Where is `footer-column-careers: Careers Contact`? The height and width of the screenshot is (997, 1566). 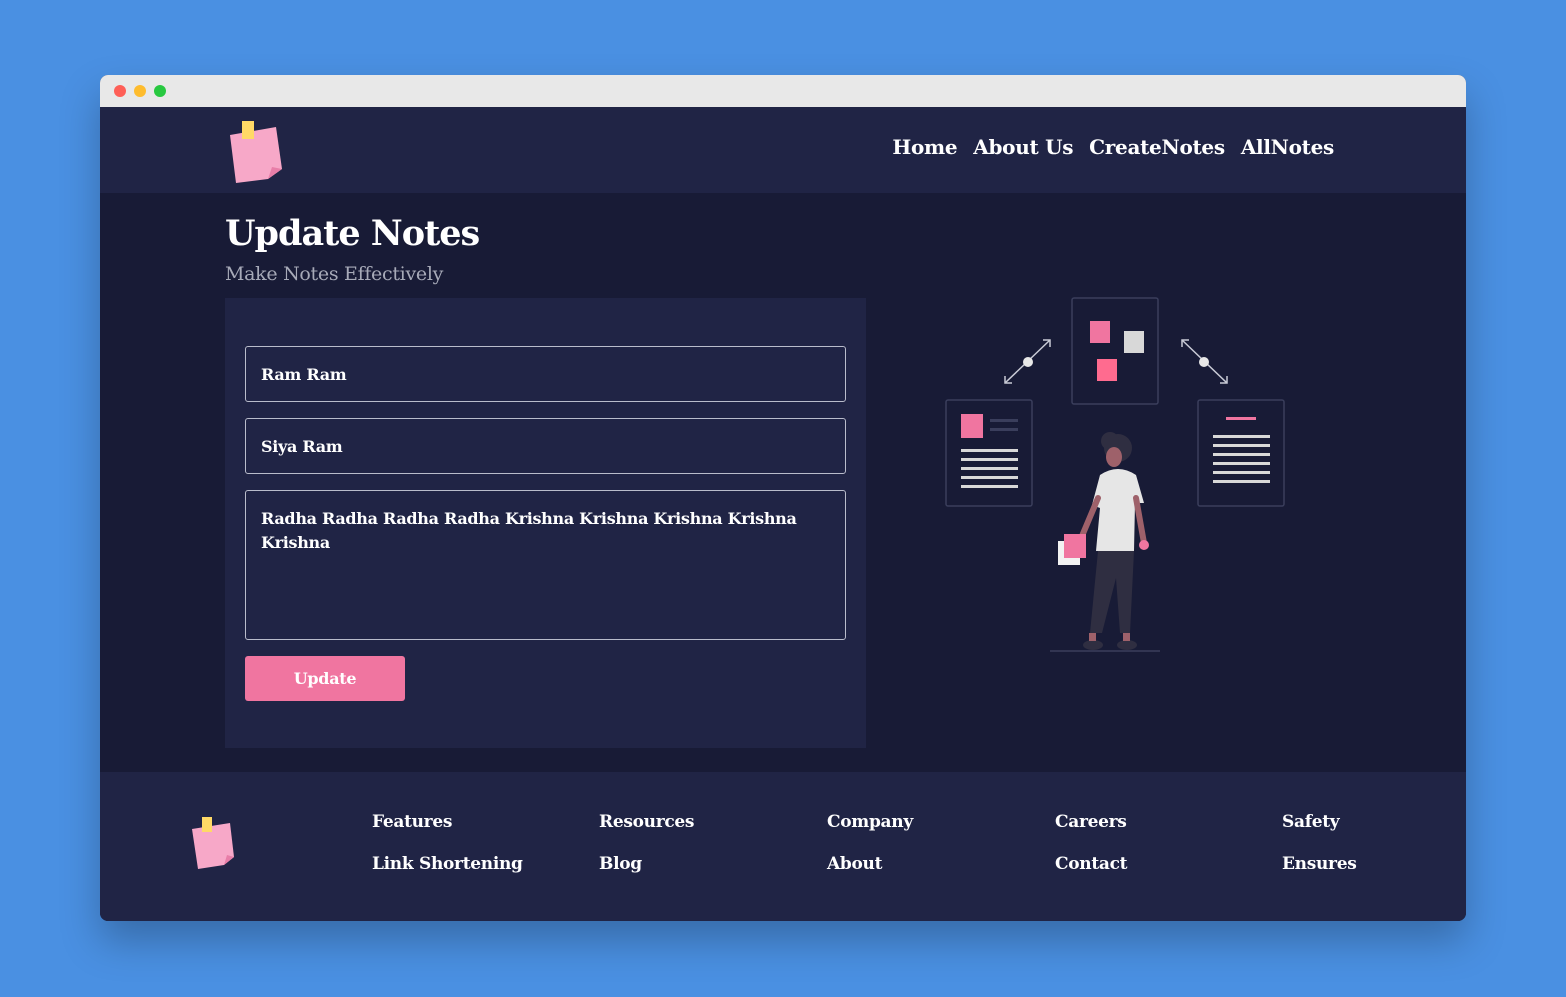 footer-column-careers: Careers Contact is located at coordinates (1091, 854).